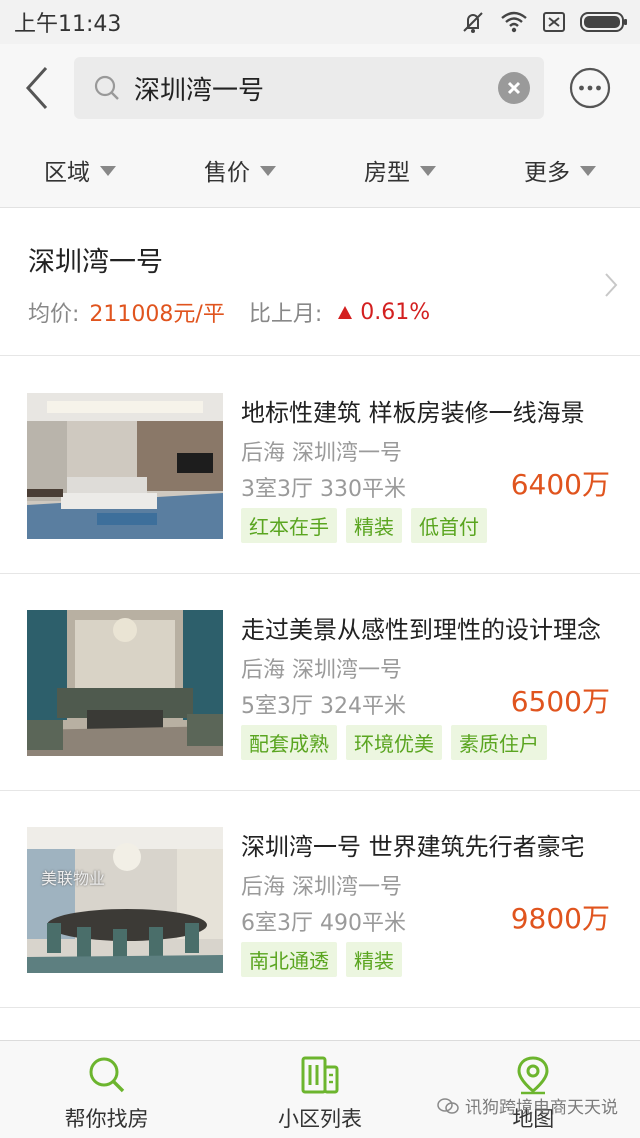 The image size is (640, 1138). I want to click on filter-price: 售价, so click(240, 169).